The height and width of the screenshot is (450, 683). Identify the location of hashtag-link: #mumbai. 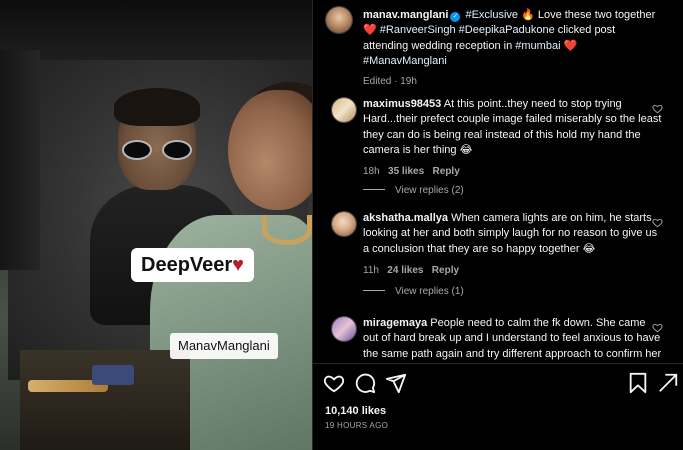
(537, 46).